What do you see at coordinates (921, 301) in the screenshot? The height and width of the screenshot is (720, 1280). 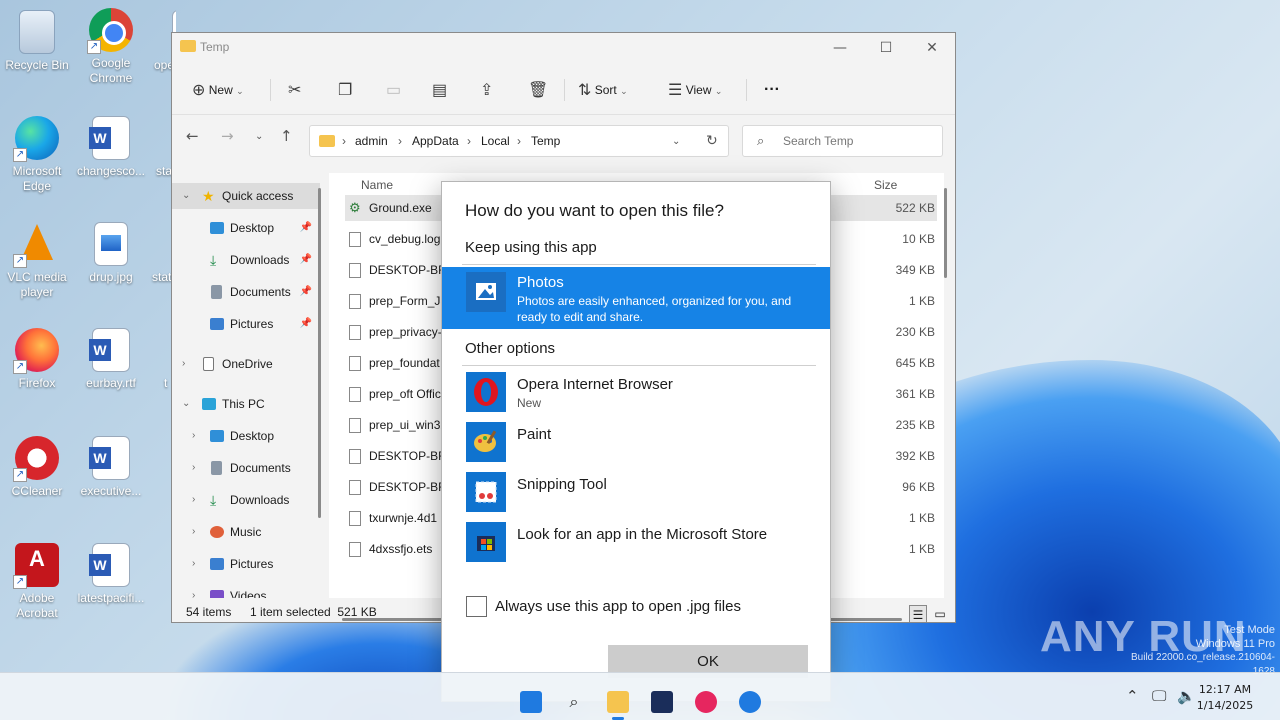 I see `file-size: 1 KB` at bounding box center [921, 301].